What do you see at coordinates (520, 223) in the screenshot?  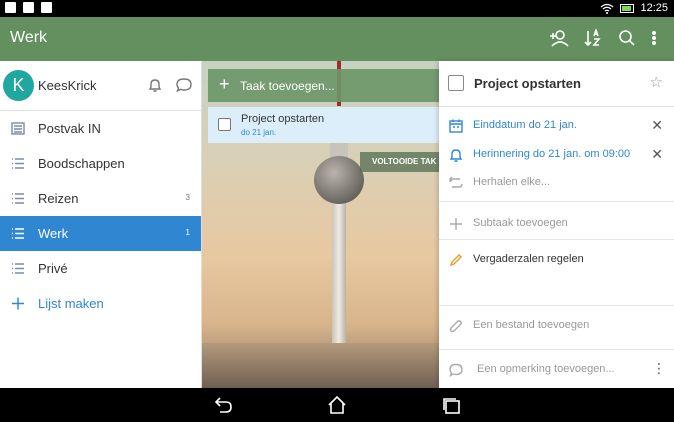 I see `add-subtask-label: Subtaak toevoegen` at bounding box center [520, 223].